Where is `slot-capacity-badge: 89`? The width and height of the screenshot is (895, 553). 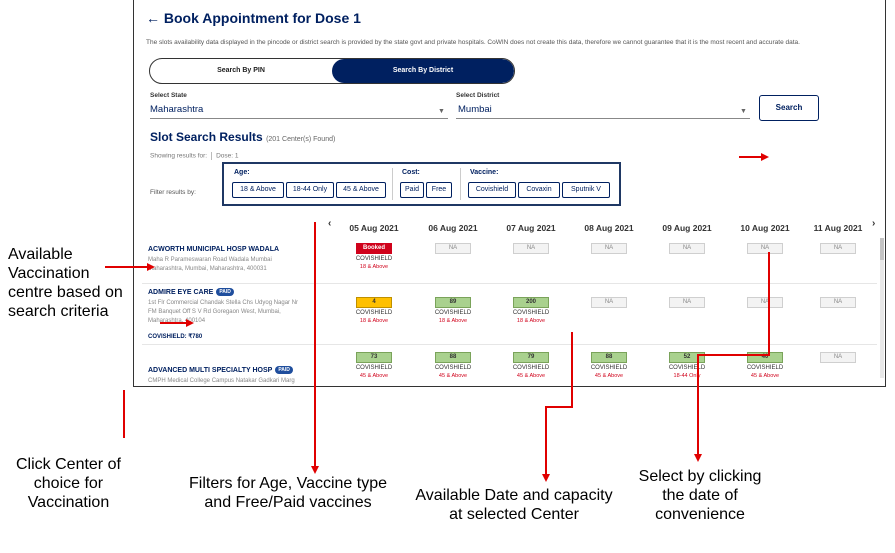 slot-capacity-badge: 89 is located at coordinates (453, 302).